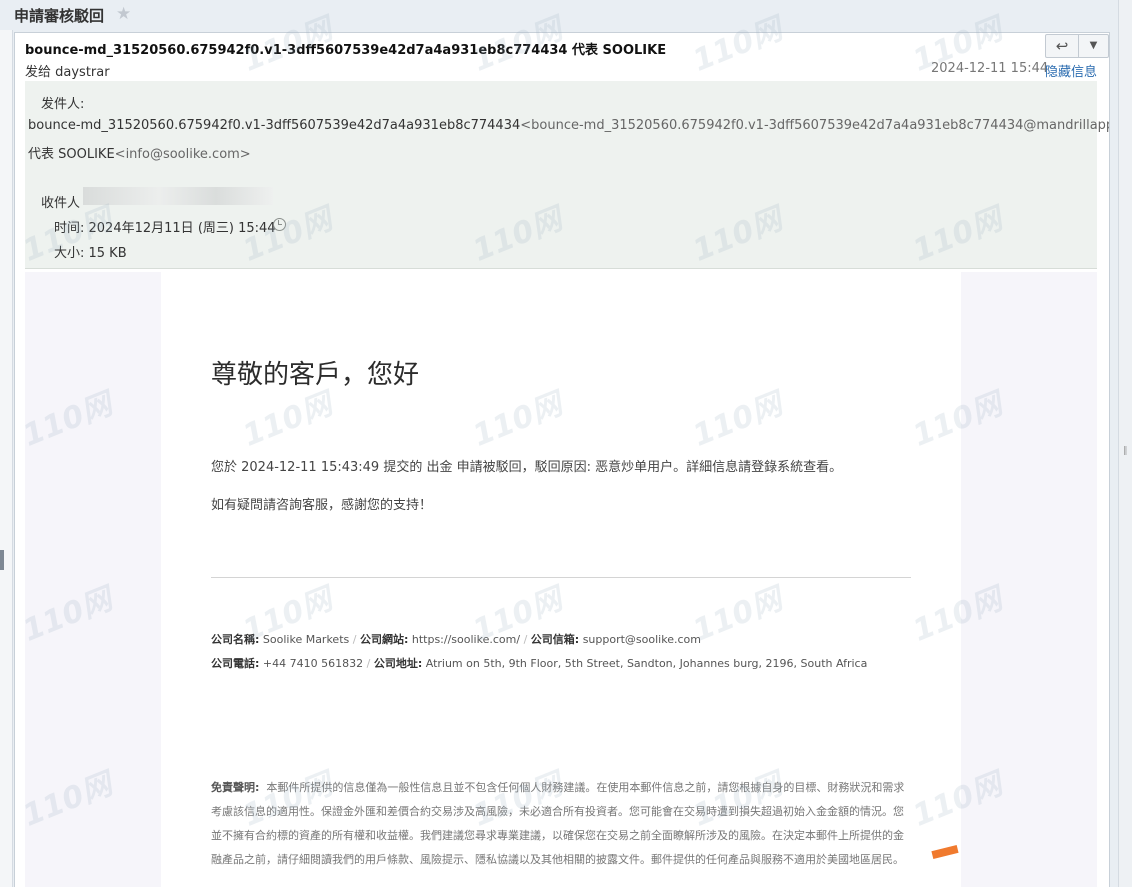 The image size is (1132, 887). Describe the element at coordinates (123, 14) in the screenshot. I see `star-icon: ★` at that location.